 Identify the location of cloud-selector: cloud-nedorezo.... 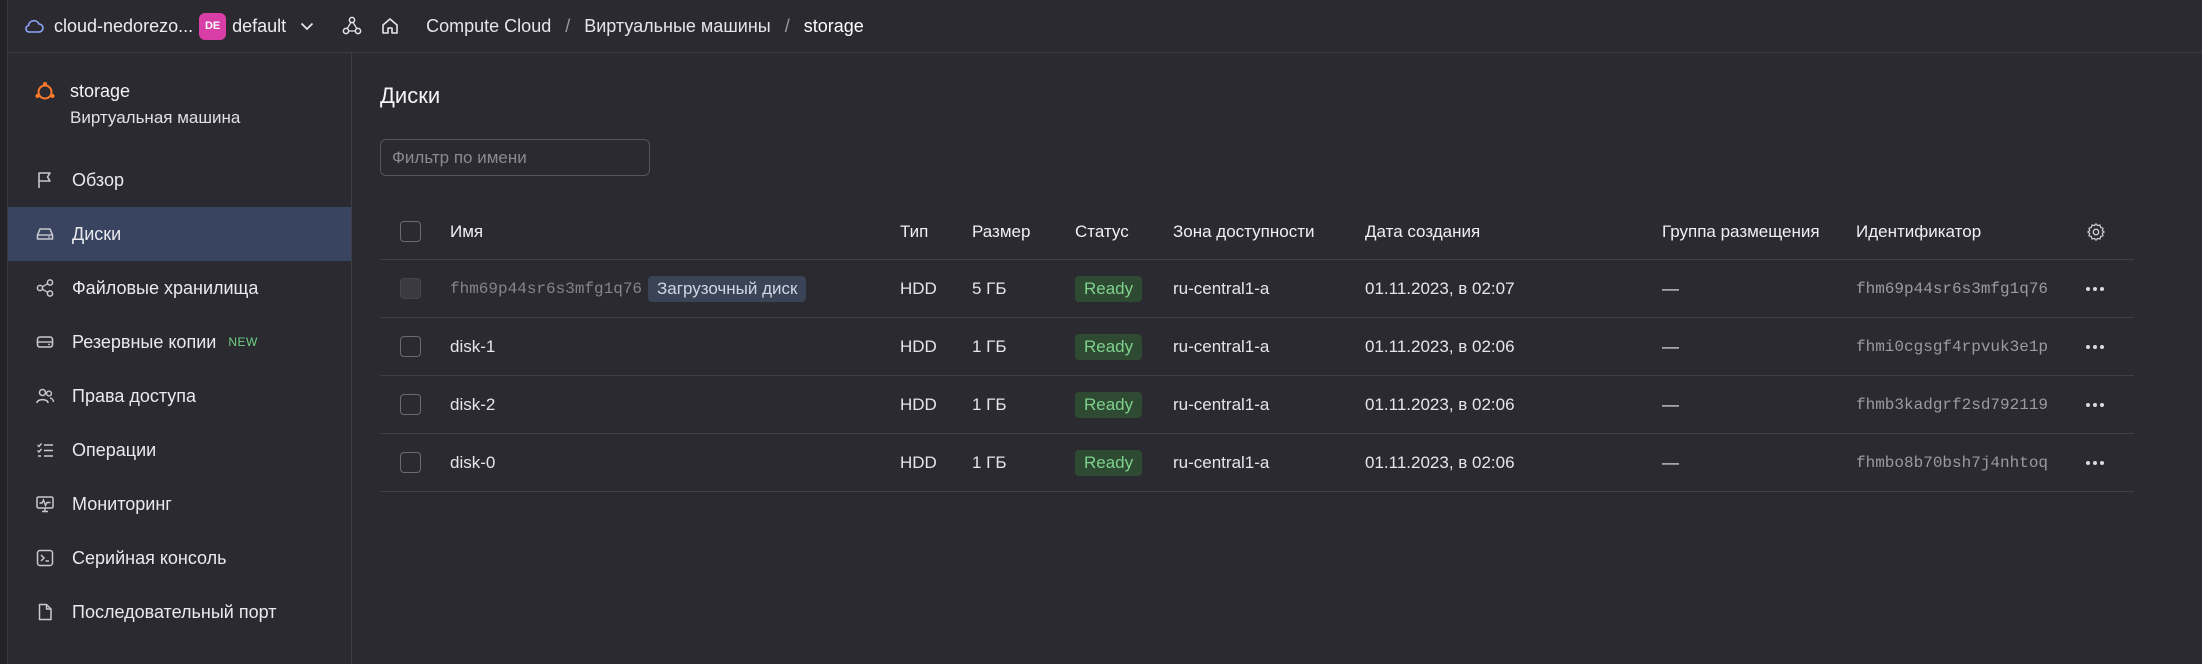
(108, 26).